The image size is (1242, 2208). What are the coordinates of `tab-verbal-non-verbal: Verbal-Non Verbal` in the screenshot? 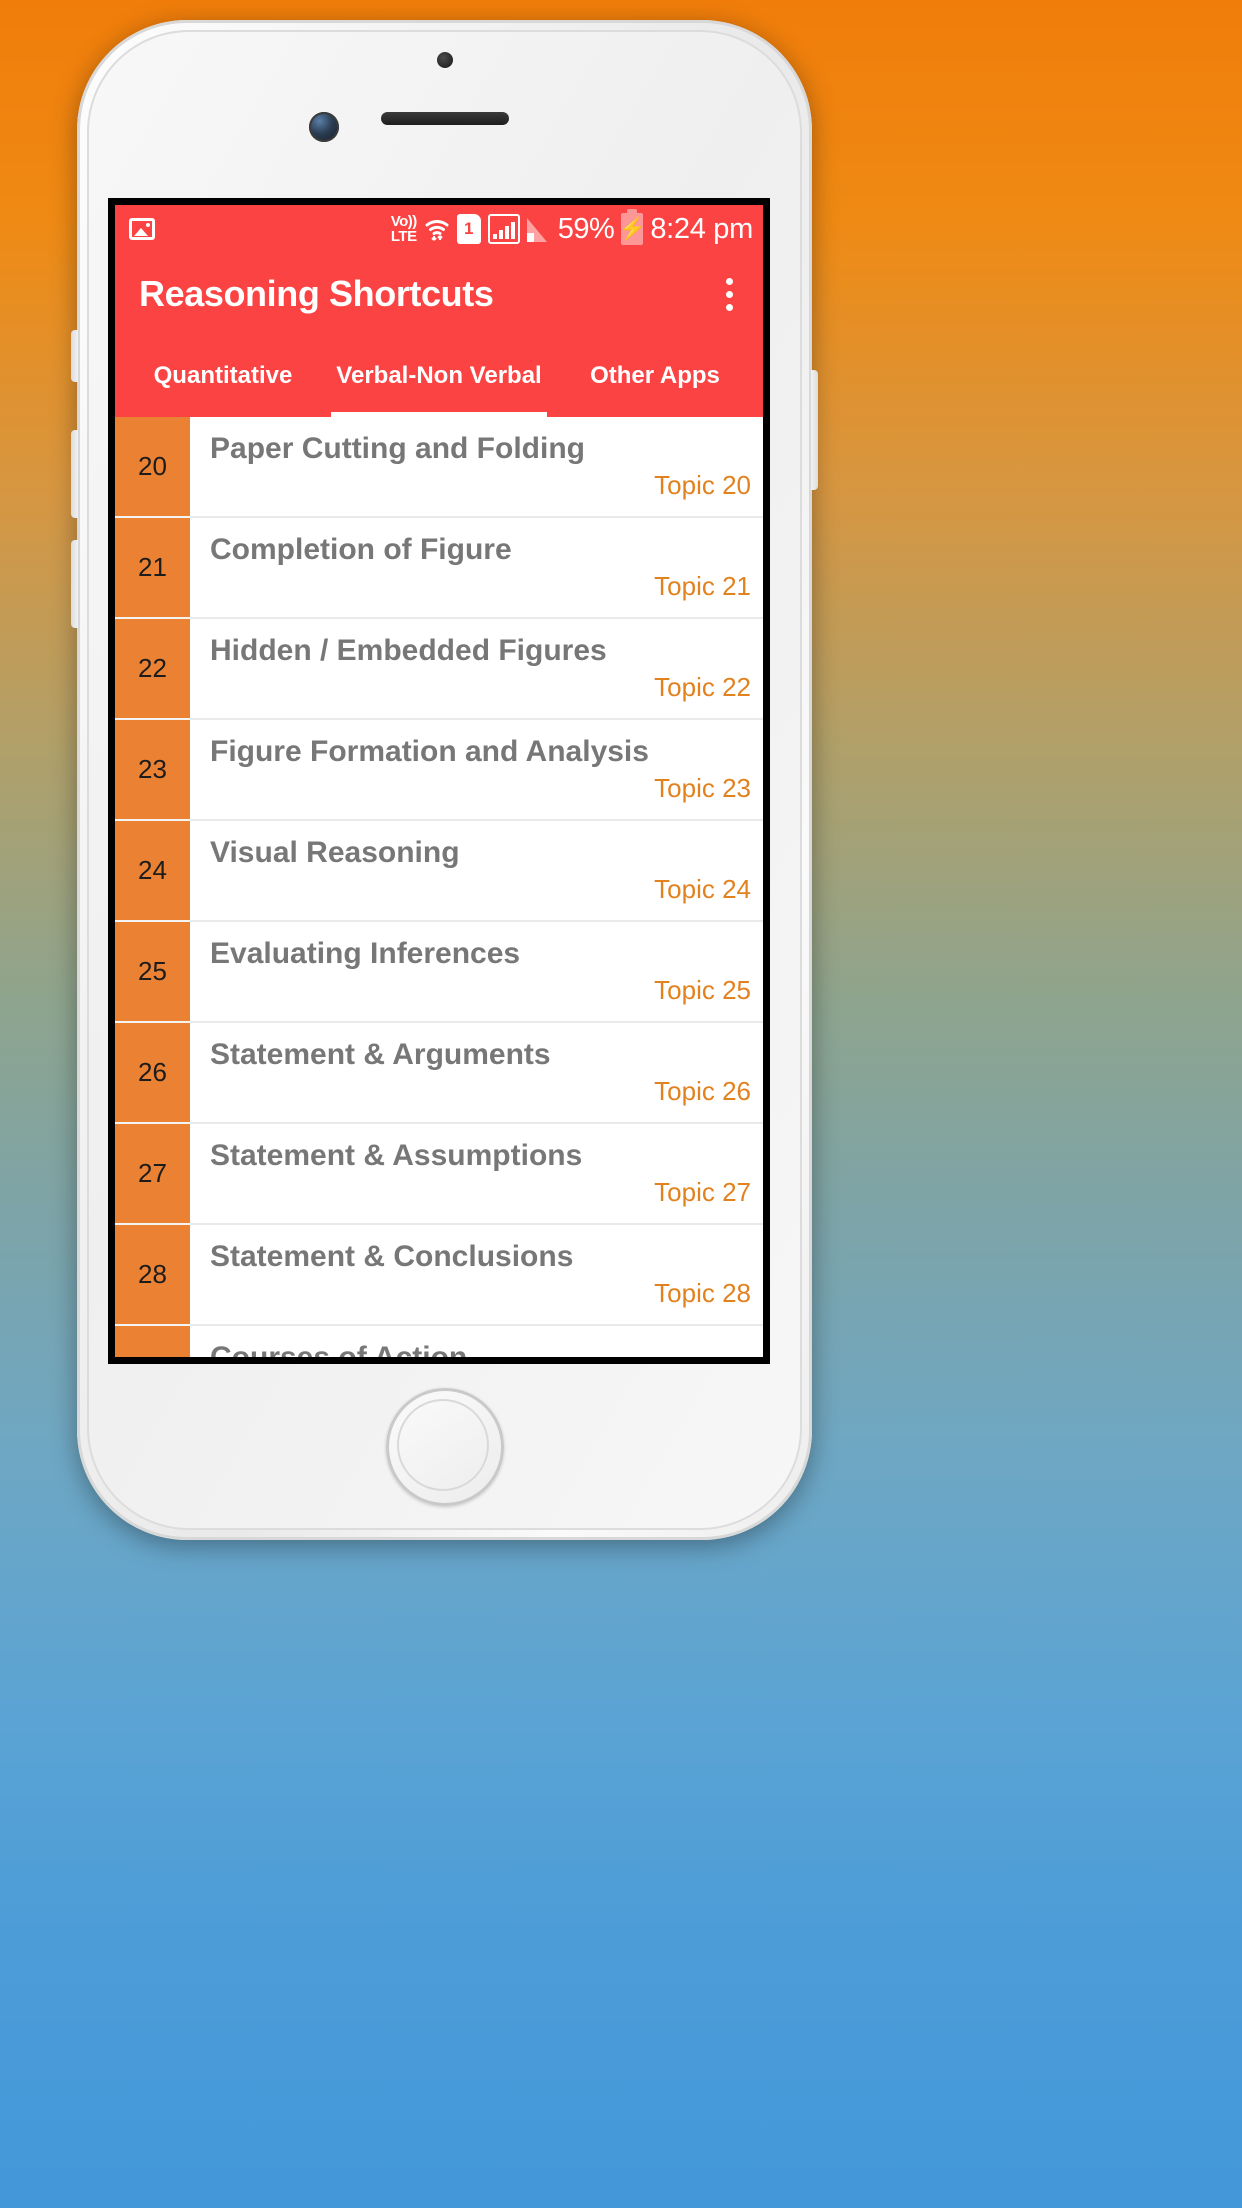 It's located at (439, 376).